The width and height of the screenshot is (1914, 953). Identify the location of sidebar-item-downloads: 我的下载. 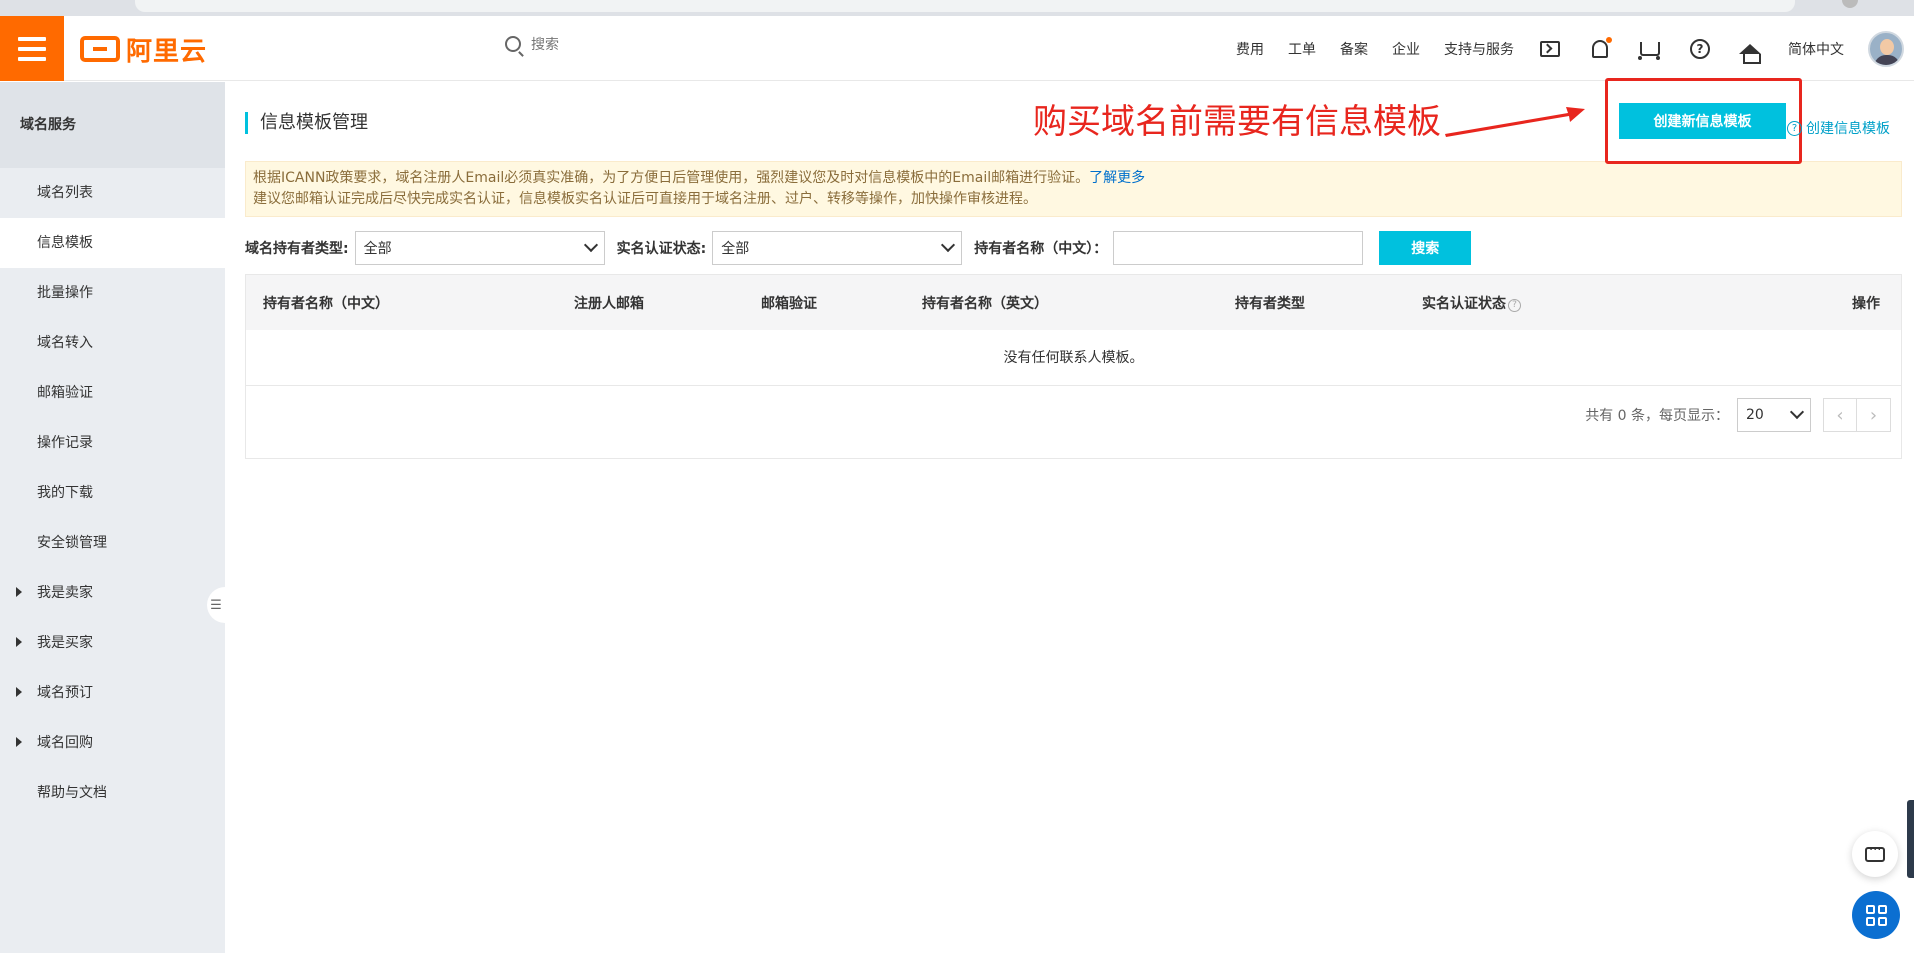
(112, 493).